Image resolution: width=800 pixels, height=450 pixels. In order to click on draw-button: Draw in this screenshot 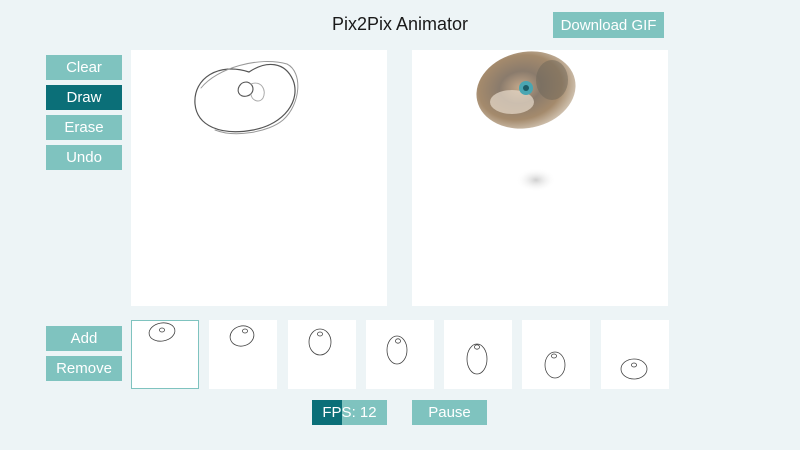, I will do `click(84, 97)`.